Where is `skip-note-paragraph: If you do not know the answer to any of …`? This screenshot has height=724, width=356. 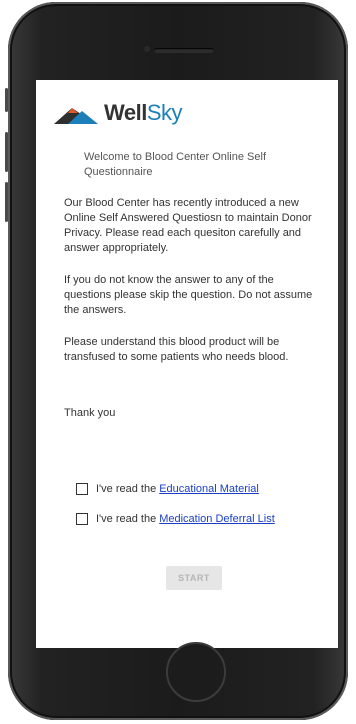
skip-note-paragraph: If you do not know the answer to any of … is located at coordinates (188, 295).